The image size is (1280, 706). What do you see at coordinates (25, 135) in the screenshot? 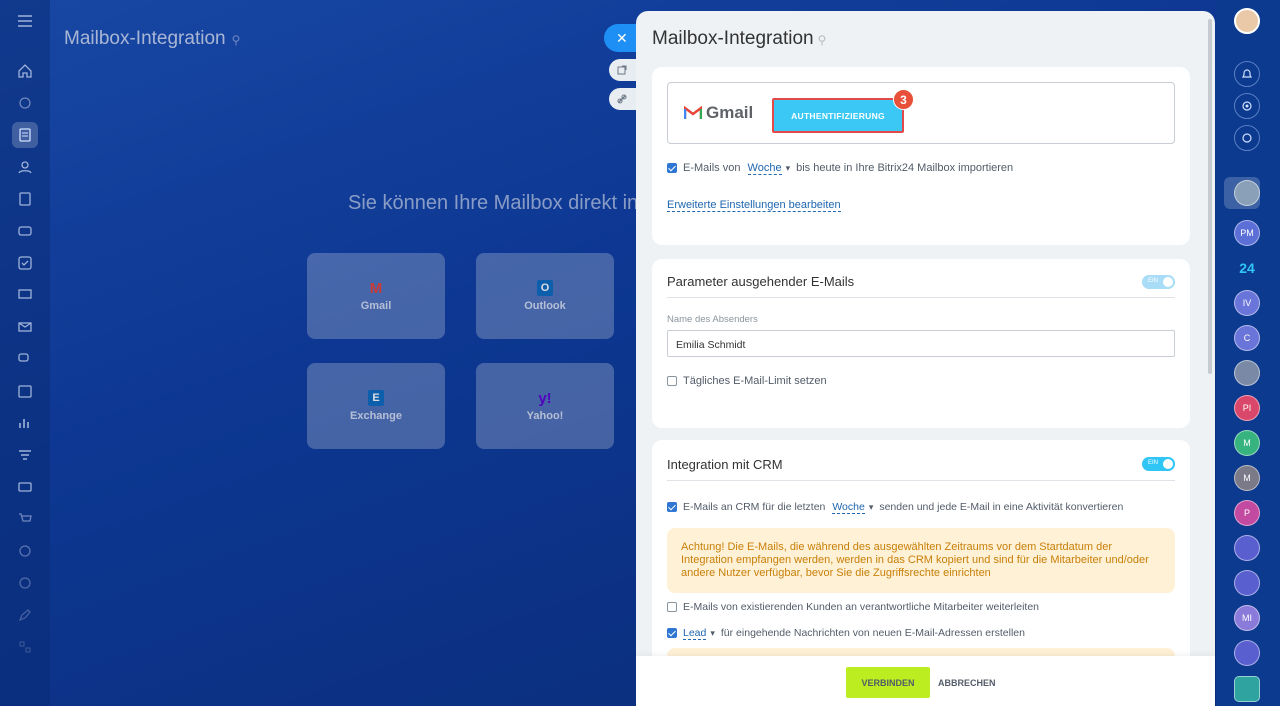
I see `feed-icon` at bounding box center [25, 135].